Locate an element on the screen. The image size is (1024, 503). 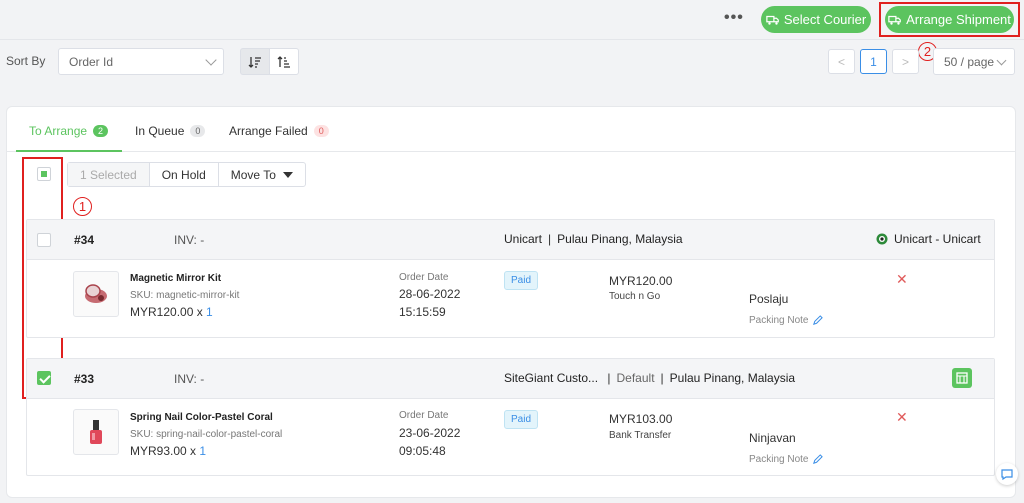
courier-name: Ninjavan is located at coordinates (772, 438).